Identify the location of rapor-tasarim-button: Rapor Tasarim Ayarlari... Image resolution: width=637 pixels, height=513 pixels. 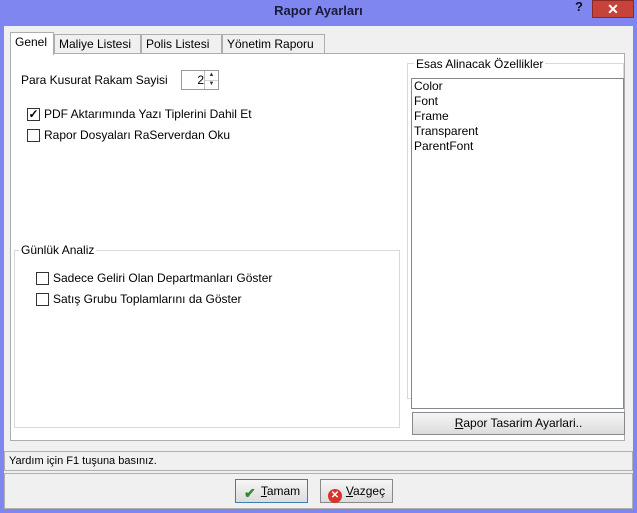
(518, 423).